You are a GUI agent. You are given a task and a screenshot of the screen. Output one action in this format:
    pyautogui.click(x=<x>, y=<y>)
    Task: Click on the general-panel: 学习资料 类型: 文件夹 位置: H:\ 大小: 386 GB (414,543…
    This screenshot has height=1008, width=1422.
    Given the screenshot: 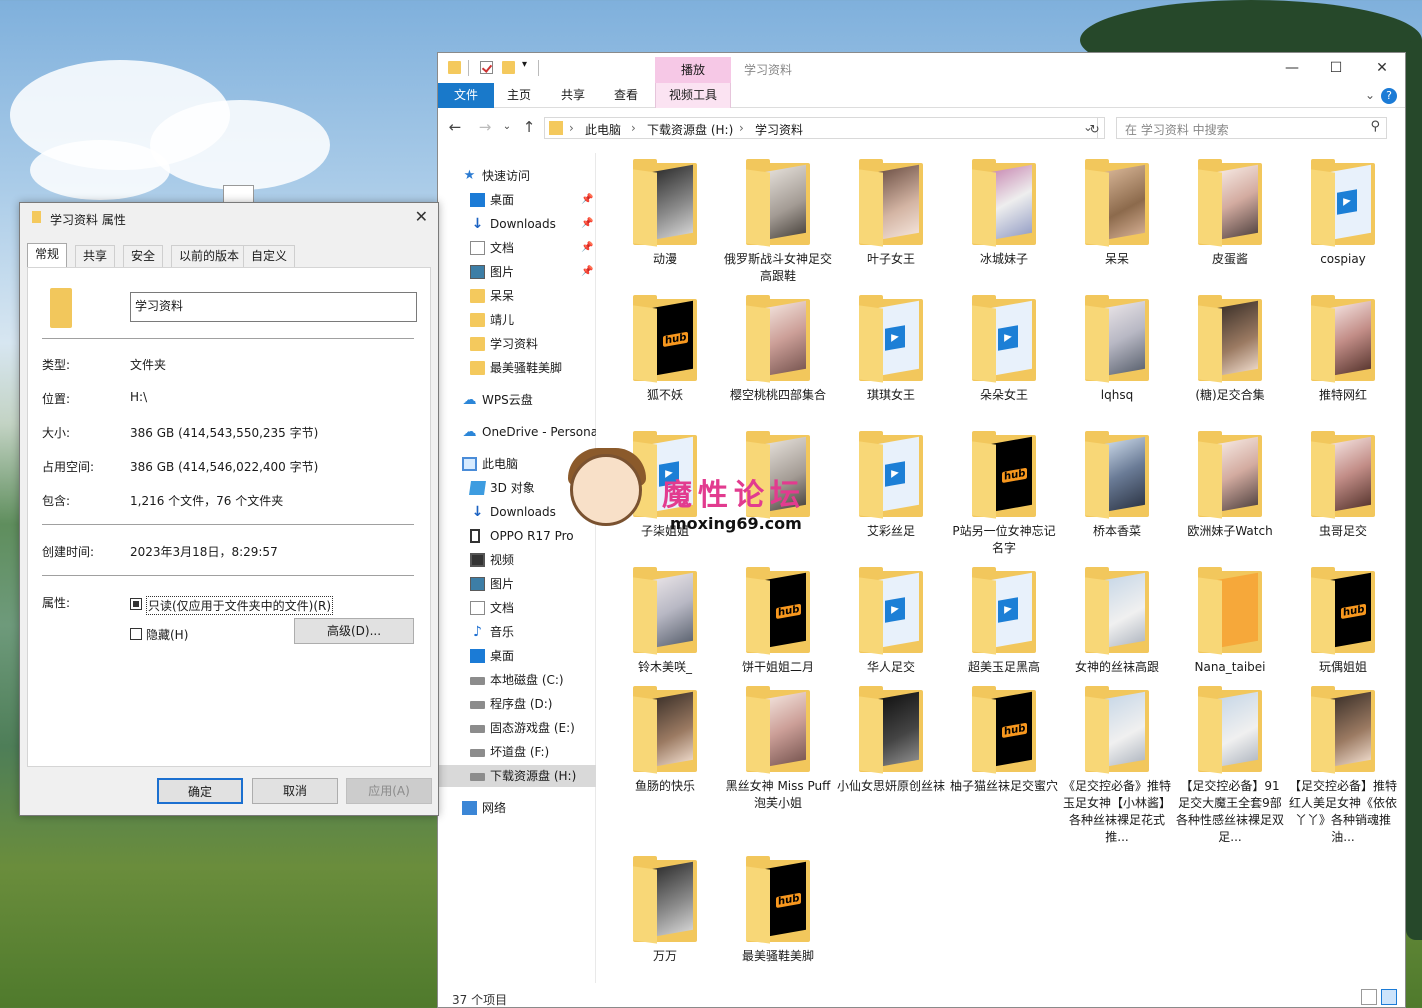 What is the action you would take?
    pyautogui.click(x=229, y=517)
    